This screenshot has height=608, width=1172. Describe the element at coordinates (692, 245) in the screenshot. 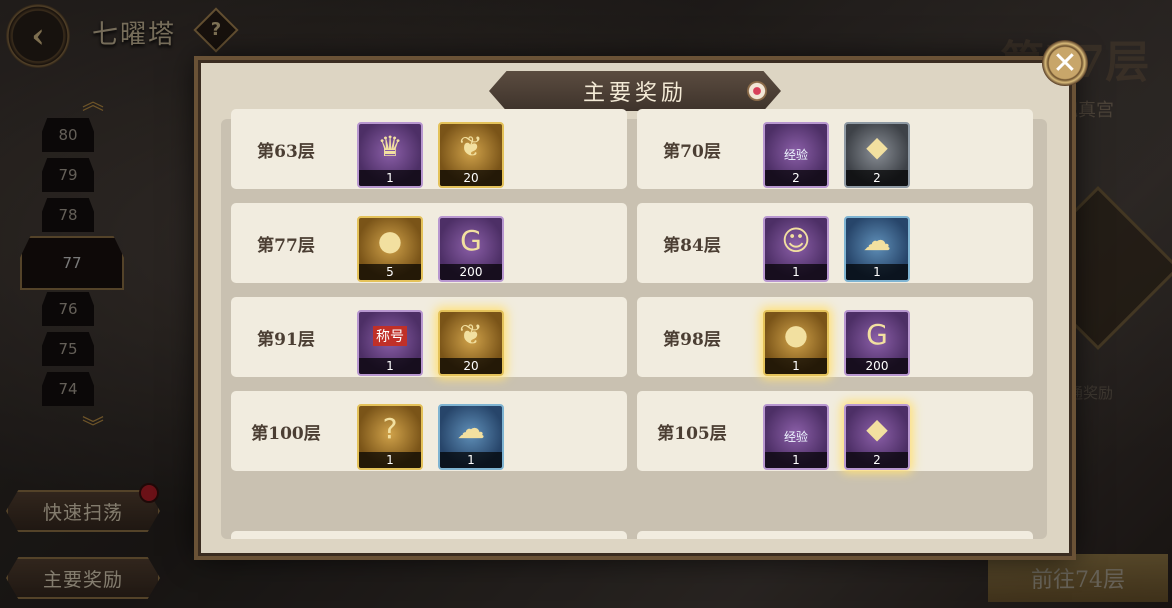

I see `floor-label: 第84层` at that location.